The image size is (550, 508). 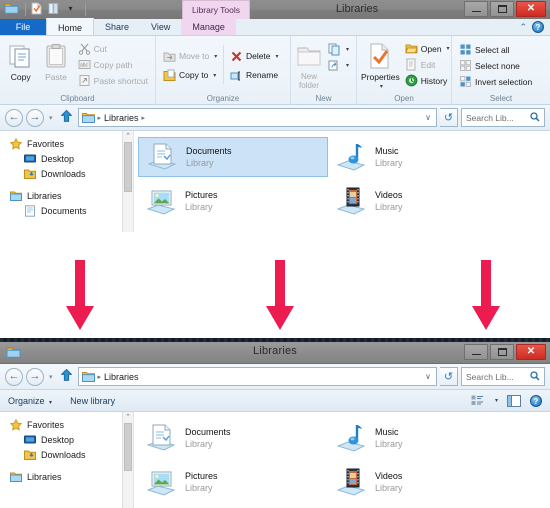 What do you see at coordinates (23, 27) in the screenshot?
I see `tab-file: File` at bounding box center [23, 27].